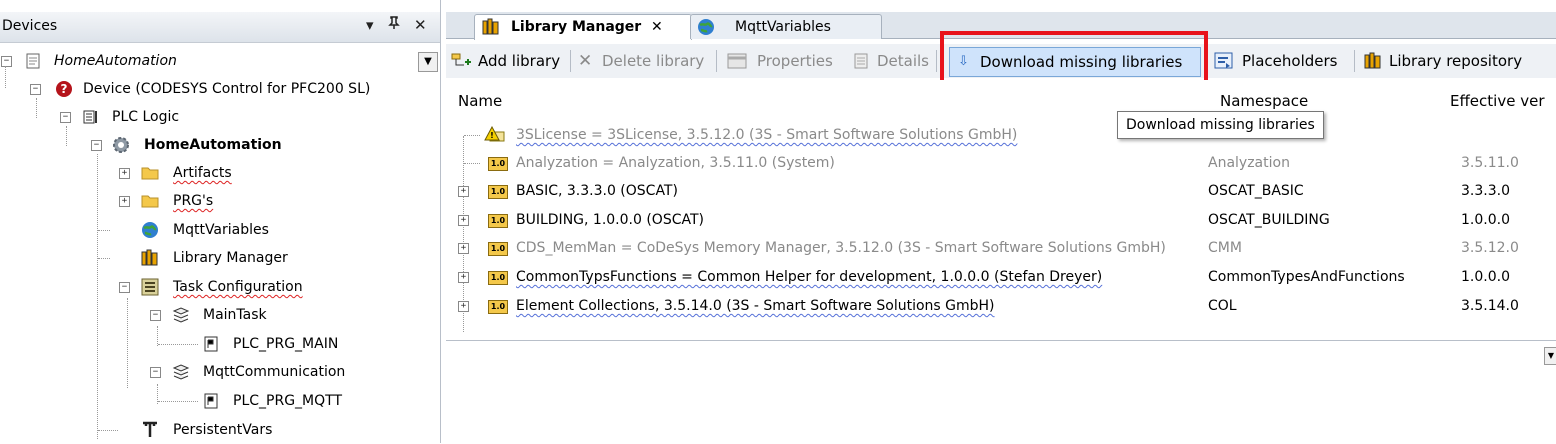 The height and width of the screenshot is (444, 1556). Describe the element at coordinates (227, 89) in the screenshot. I see `tree-item-label: Device (CODESYS Control for PFC200 SL)` at that location.